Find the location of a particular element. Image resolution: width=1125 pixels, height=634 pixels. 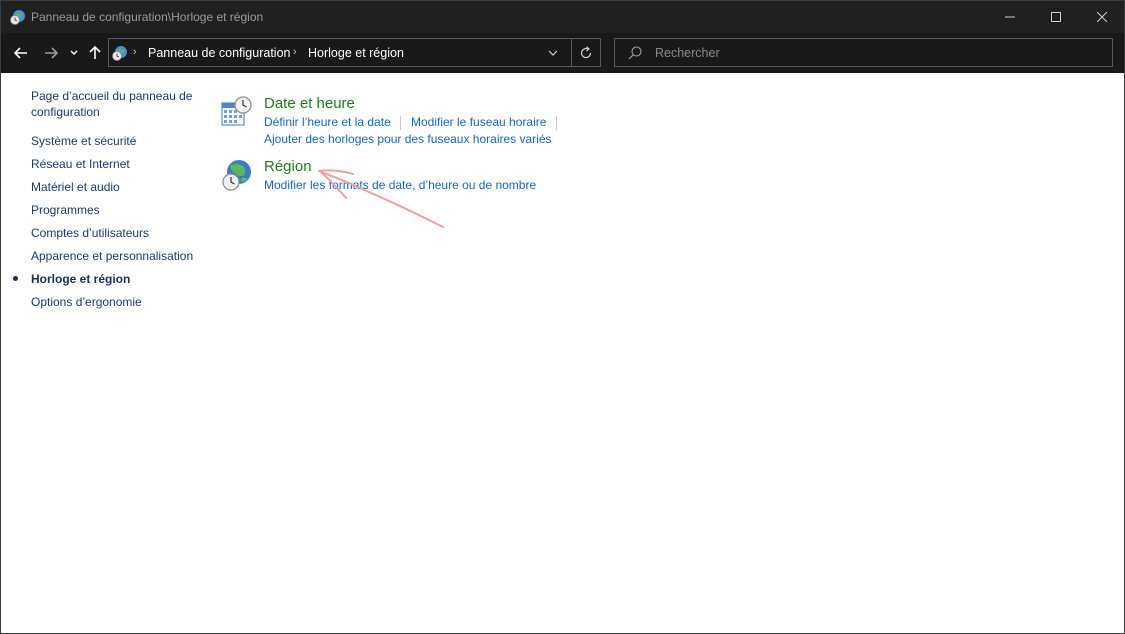

sidebar-item-programs: Programmes is located at coordinates (65, 210).